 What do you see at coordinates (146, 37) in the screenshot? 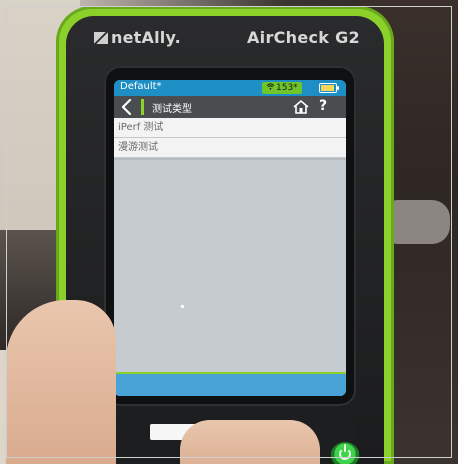
I see `brand-text: netAlly.` at bounding box center [146, 37].